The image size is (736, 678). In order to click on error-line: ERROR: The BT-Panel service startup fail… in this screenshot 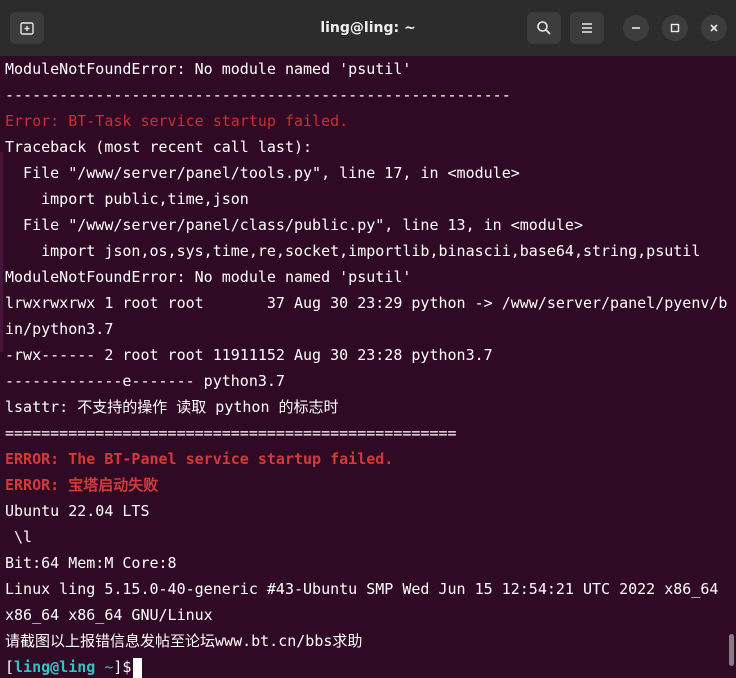, I will do `click(199, 459)`.